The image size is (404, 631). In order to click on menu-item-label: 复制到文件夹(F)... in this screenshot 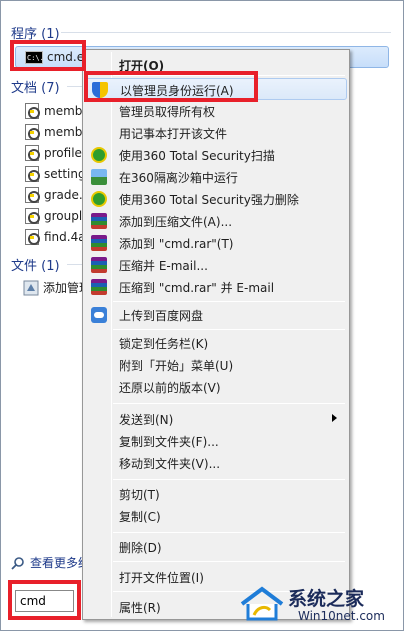, I will do `click(169, 442)`.